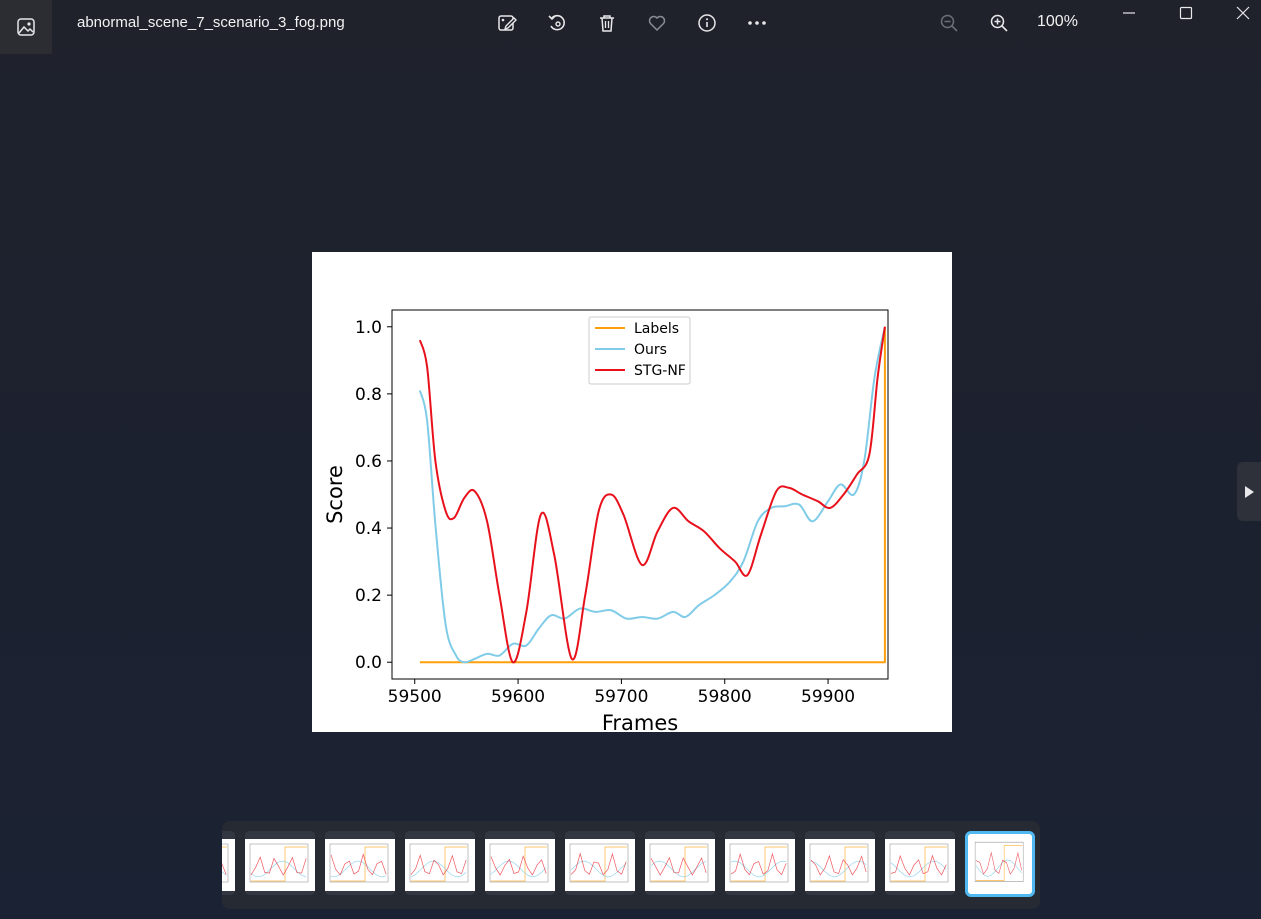 Image resolution: width=1261 pixels, height=919 pixels. What do you see at coordinates (1243, 13) in the screenshot?
I see `close-icon` at bounding box center [1243, 13].